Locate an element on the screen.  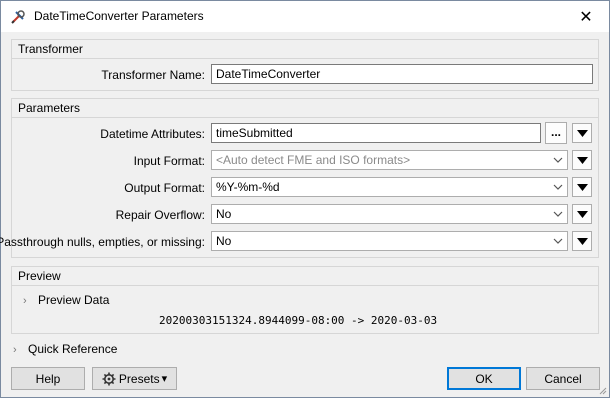
presets-dropdown-icon: ▾ is located at coordinates (164, 379).